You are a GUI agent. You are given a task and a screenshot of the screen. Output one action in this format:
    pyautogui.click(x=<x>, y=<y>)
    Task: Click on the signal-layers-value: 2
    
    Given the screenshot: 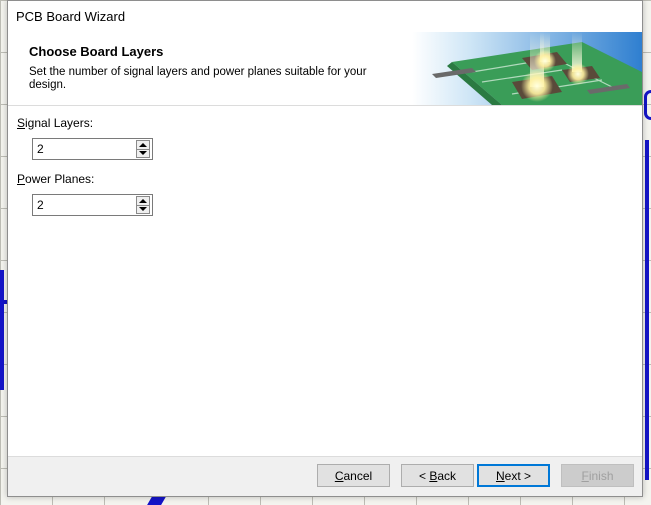 What is the action you would take?
    pyautogui.click(x=84, y=149)
    